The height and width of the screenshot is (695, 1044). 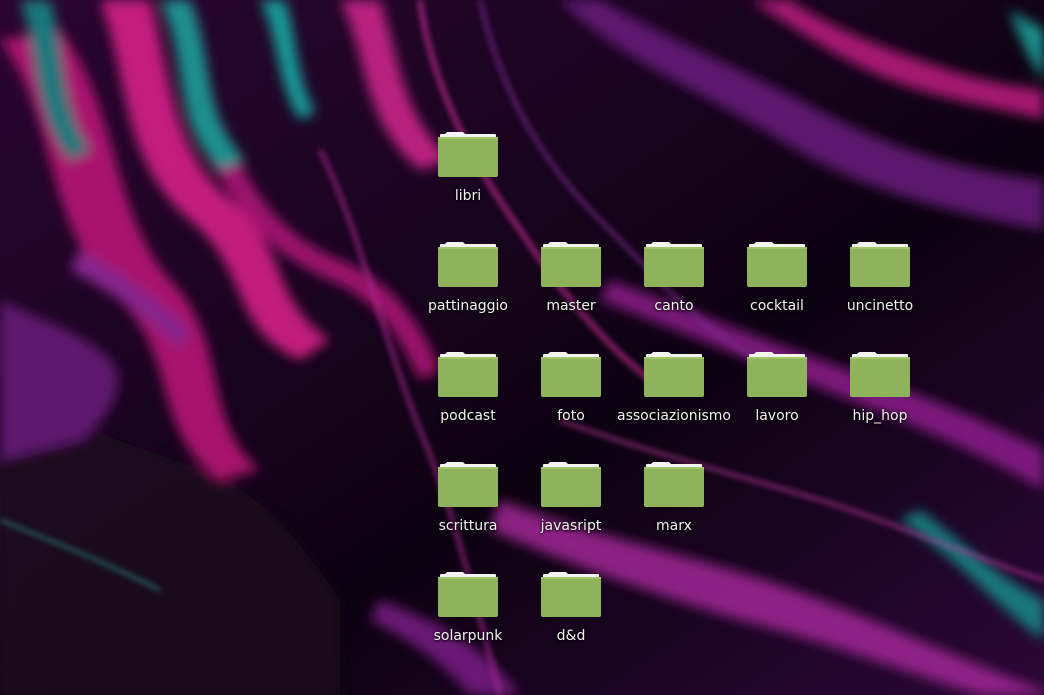 I want to click on folder-label: uncinetto, so click(x=880, y=306).